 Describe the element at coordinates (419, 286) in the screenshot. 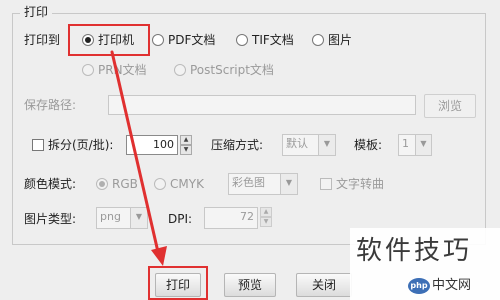

I see `php-logo: php` at that location.